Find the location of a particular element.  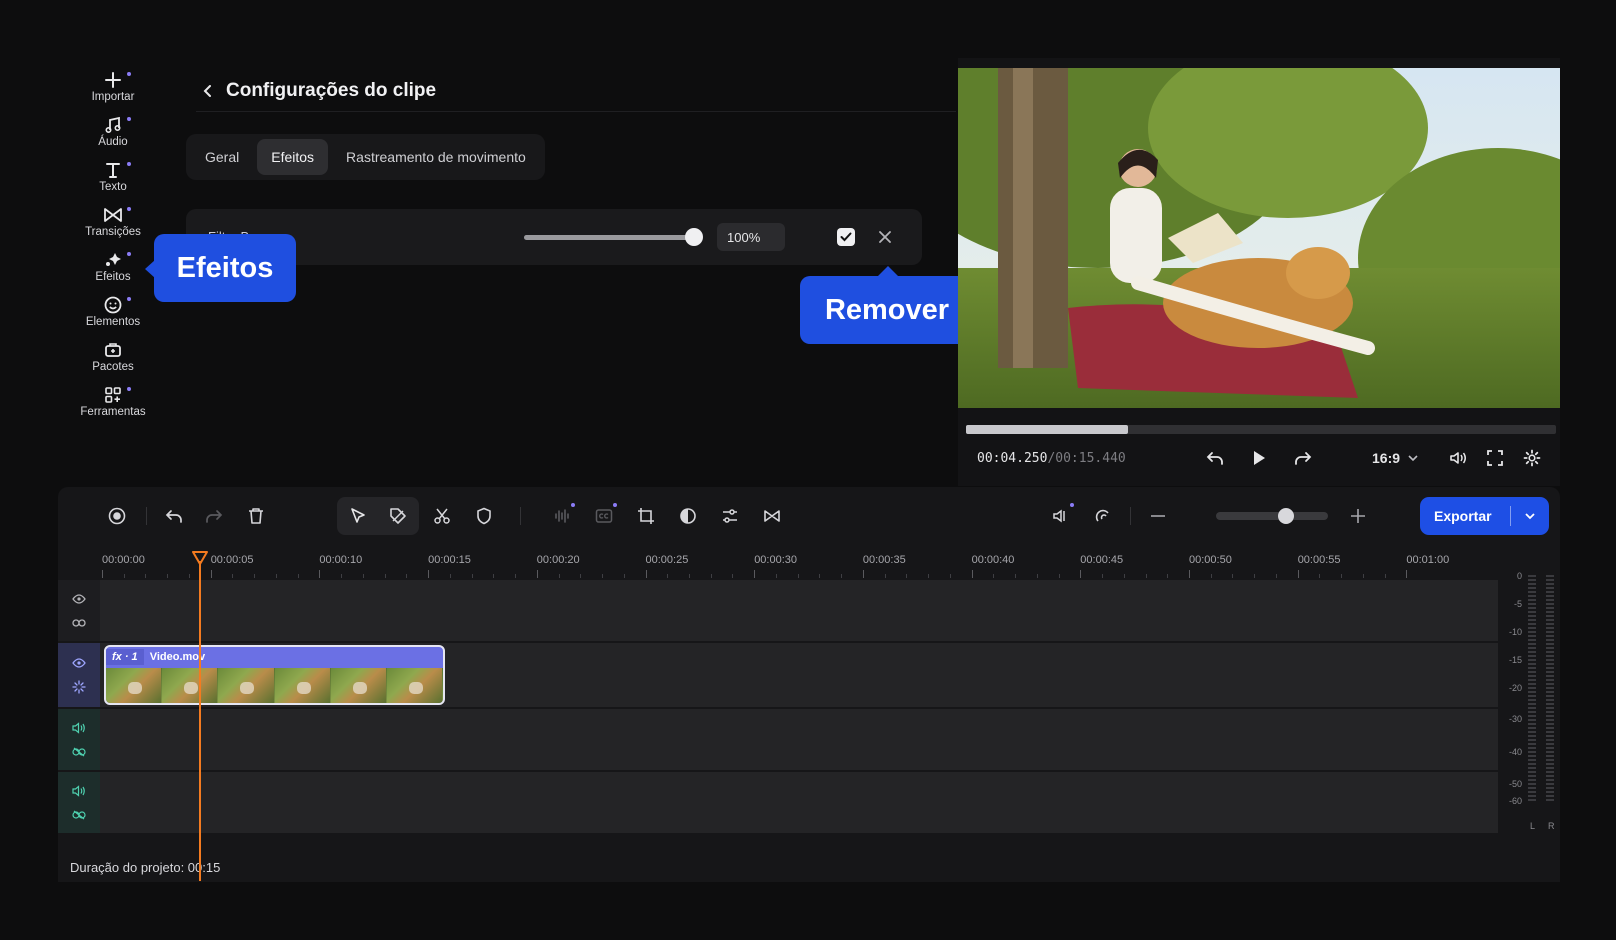

sidebar-item-elementos: Elementos is located at coordinates (113, 309).